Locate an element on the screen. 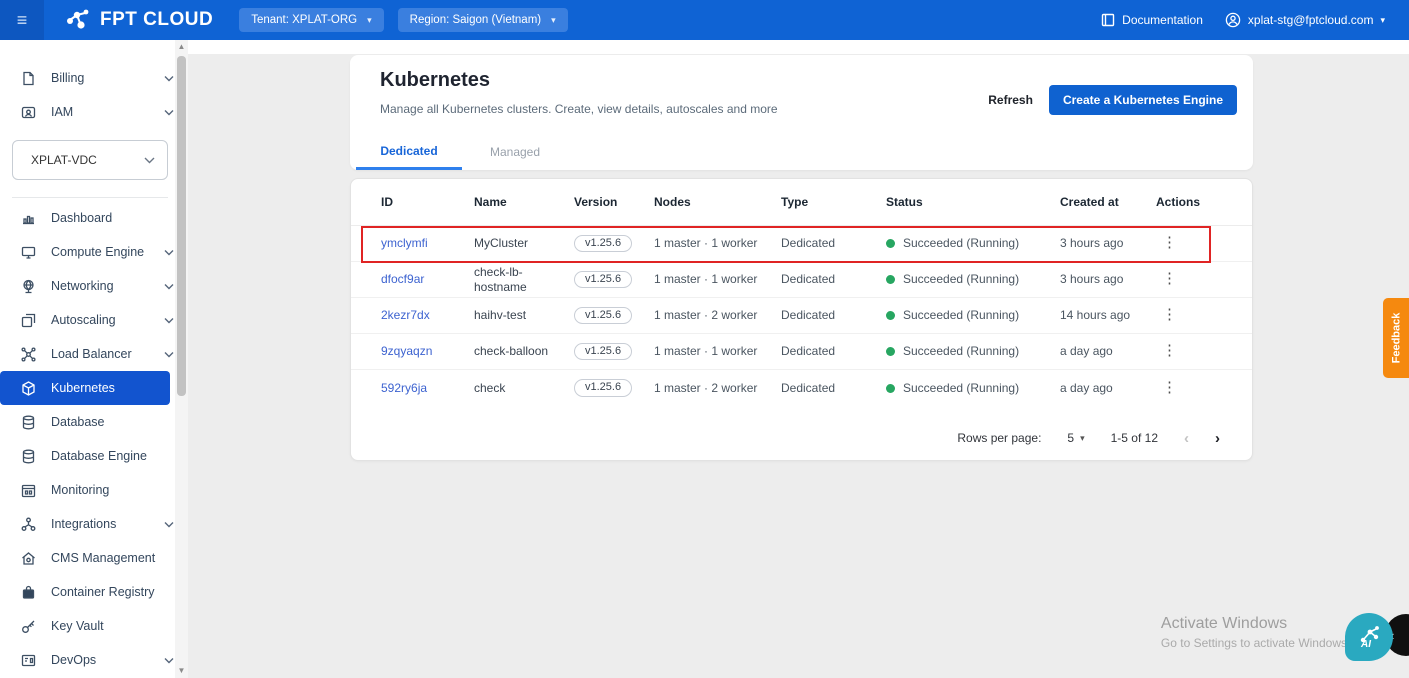 Image resolution: width=1409 pixels, height=678 pixels. sidebar-item-devops: DevOps is located at coordinates (94, 660).